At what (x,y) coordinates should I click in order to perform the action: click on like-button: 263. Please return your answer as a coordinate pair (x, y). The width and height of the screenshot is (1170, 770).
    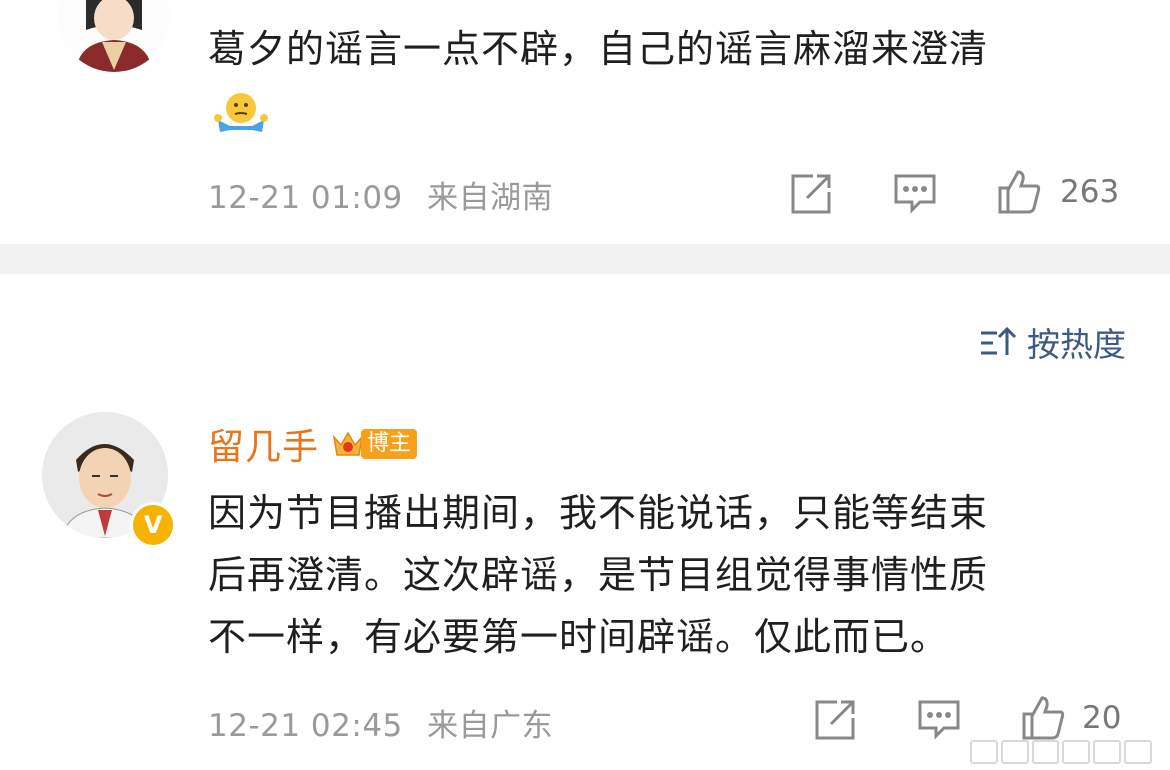
    Looking at the image, I should click on (1057, 192).